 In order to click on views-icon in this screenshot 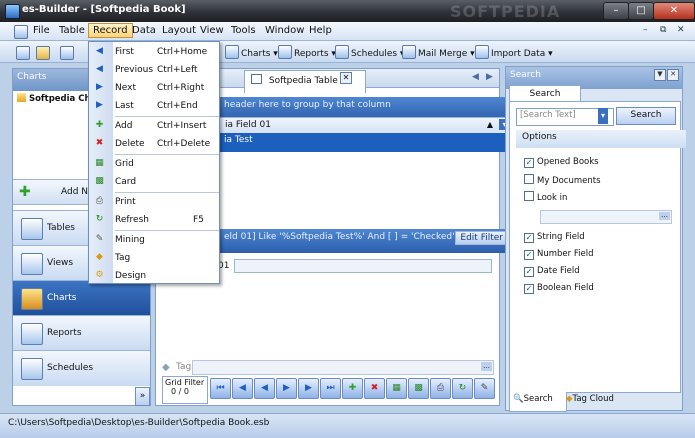, I will do `click(32, 264)`.